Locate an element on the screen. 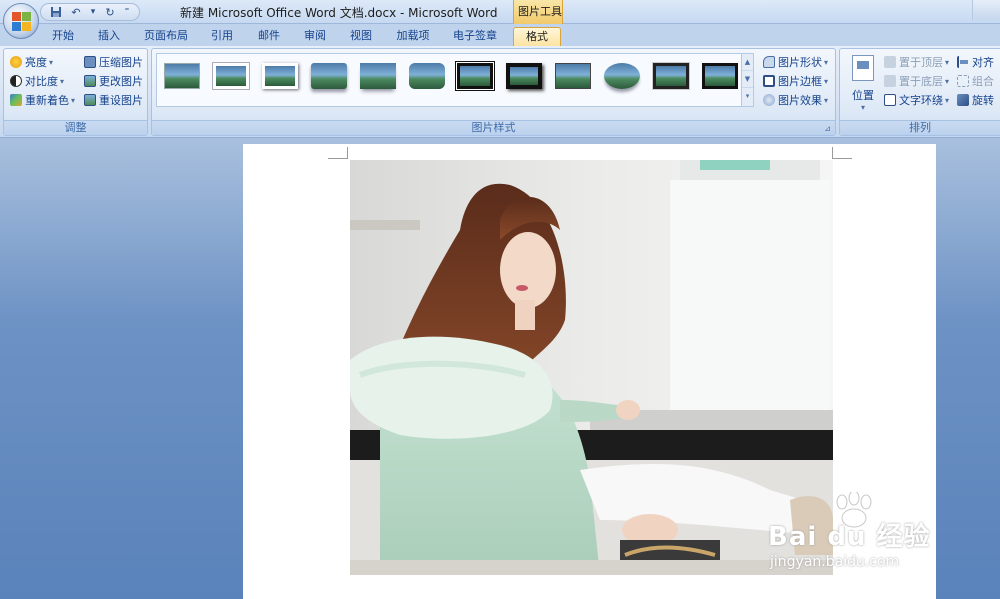 The height and width of the screenshot is (599, 1000). sun-icon is located at coordinates (16, 62).